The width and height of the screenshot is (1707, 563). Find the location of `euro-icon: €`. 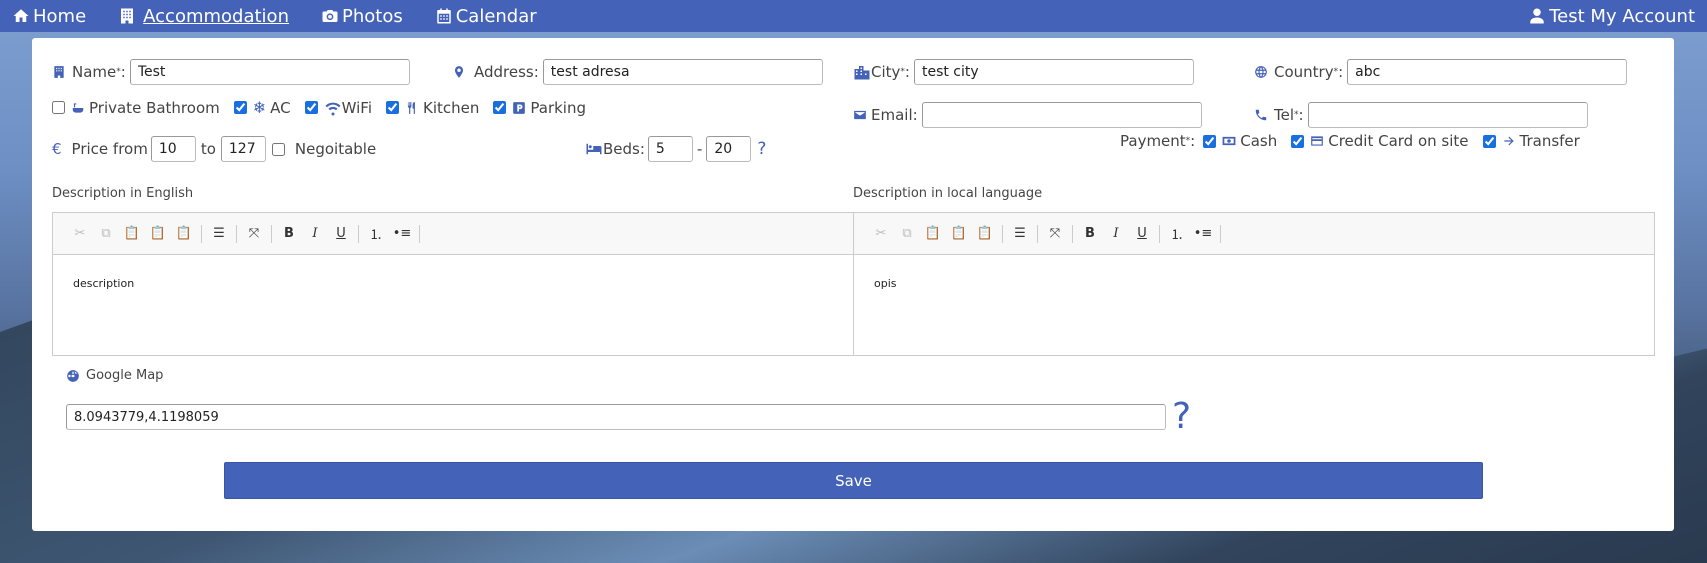

euro-icon: € is located at coordinates (57, 149).